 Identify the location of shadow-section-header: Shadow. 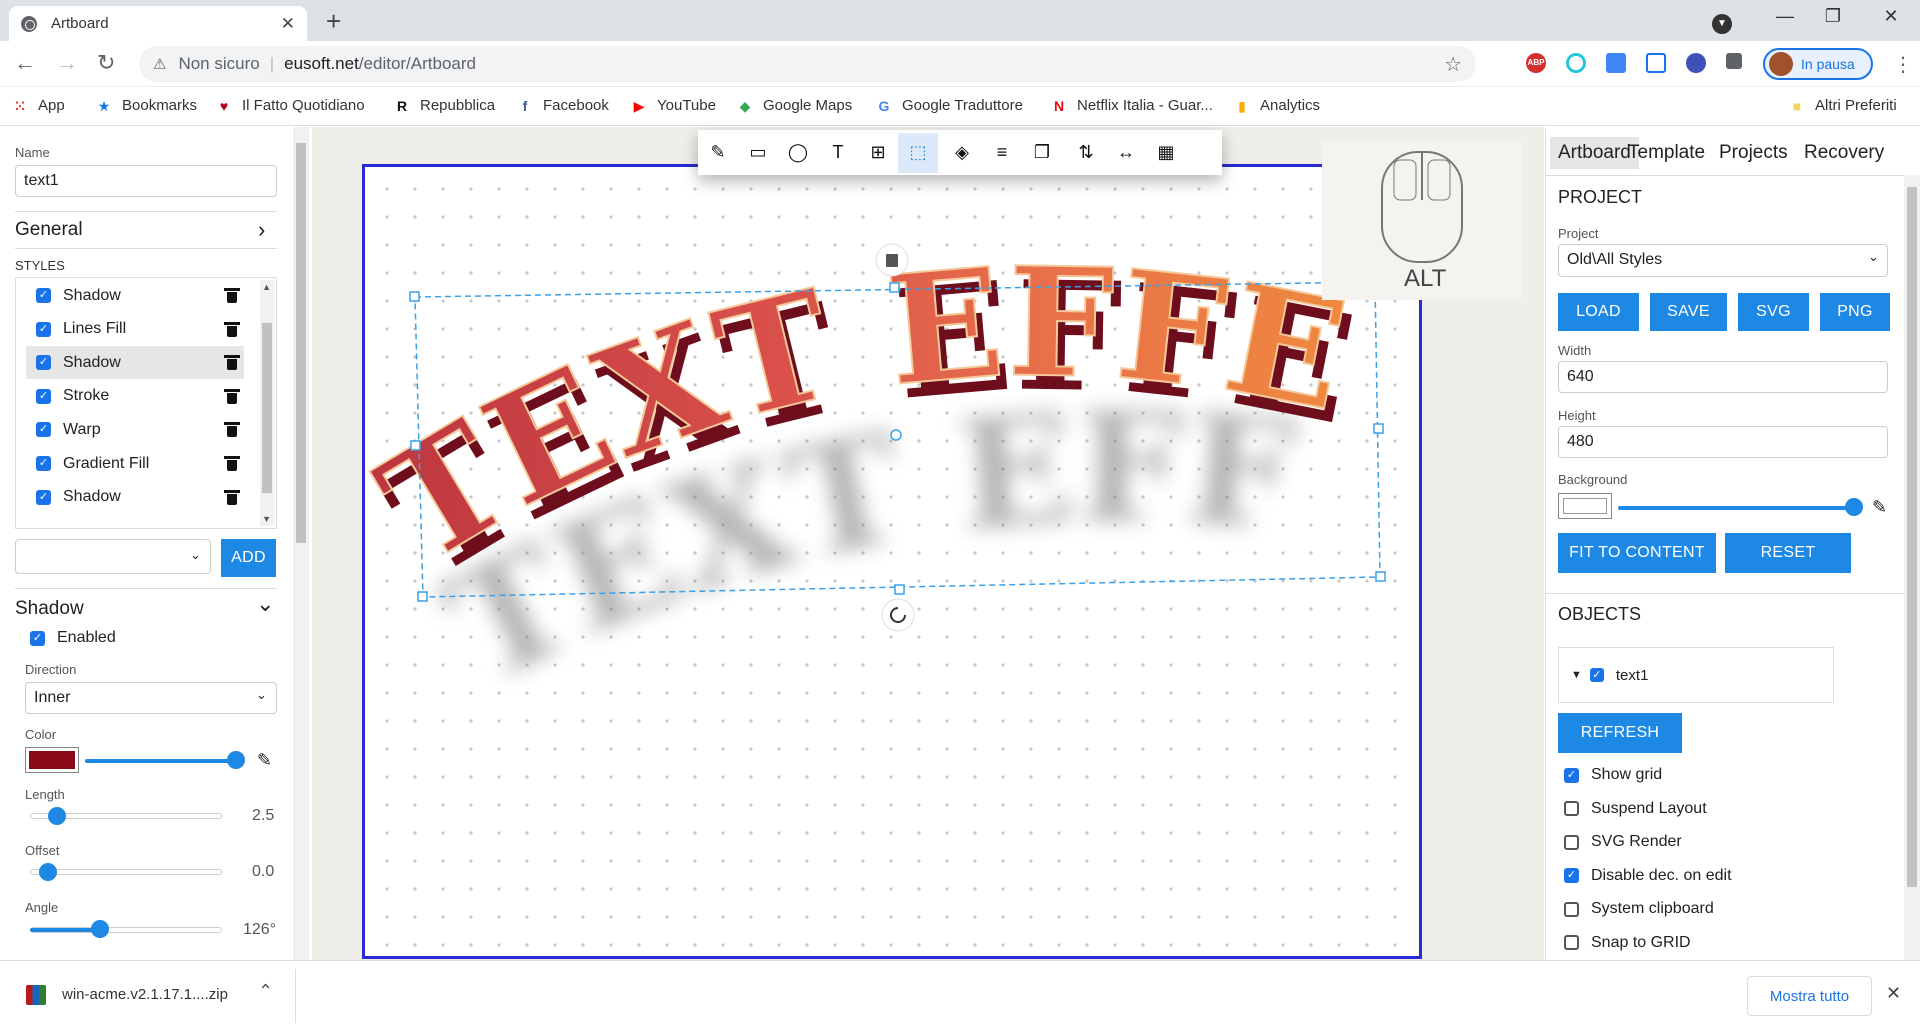
(49, 609).